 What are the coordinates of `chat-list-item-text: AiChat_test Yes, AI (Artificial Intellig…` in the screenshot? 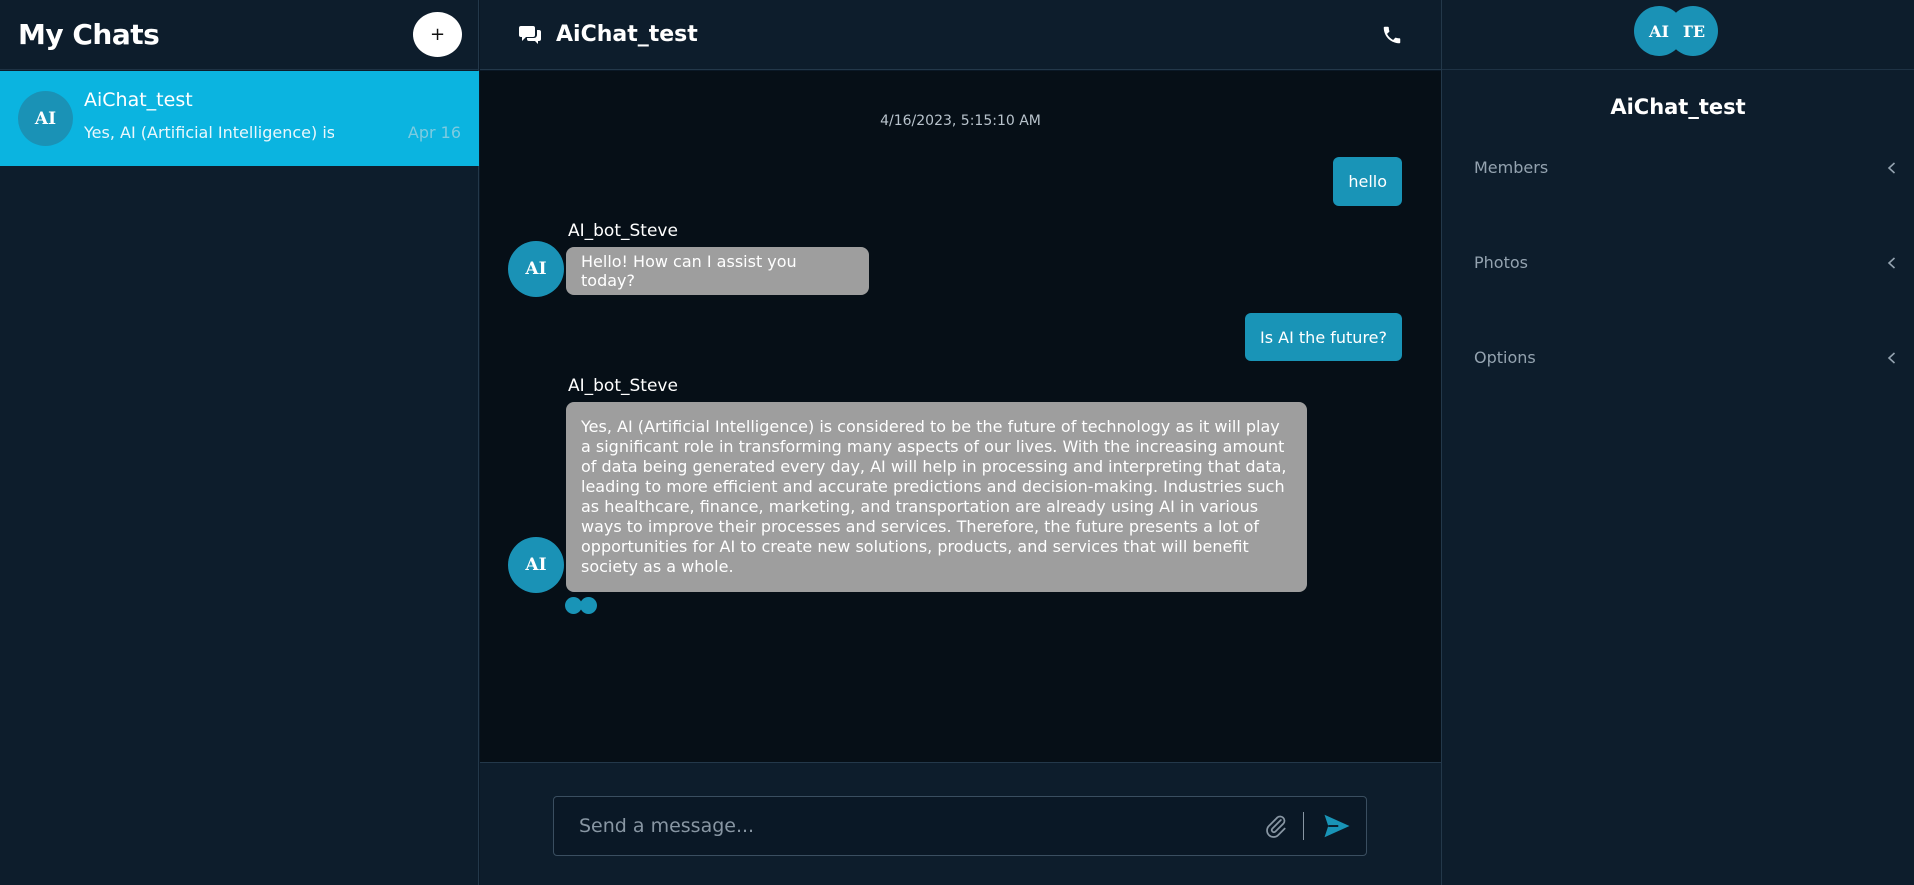 It's located at (272, 119).